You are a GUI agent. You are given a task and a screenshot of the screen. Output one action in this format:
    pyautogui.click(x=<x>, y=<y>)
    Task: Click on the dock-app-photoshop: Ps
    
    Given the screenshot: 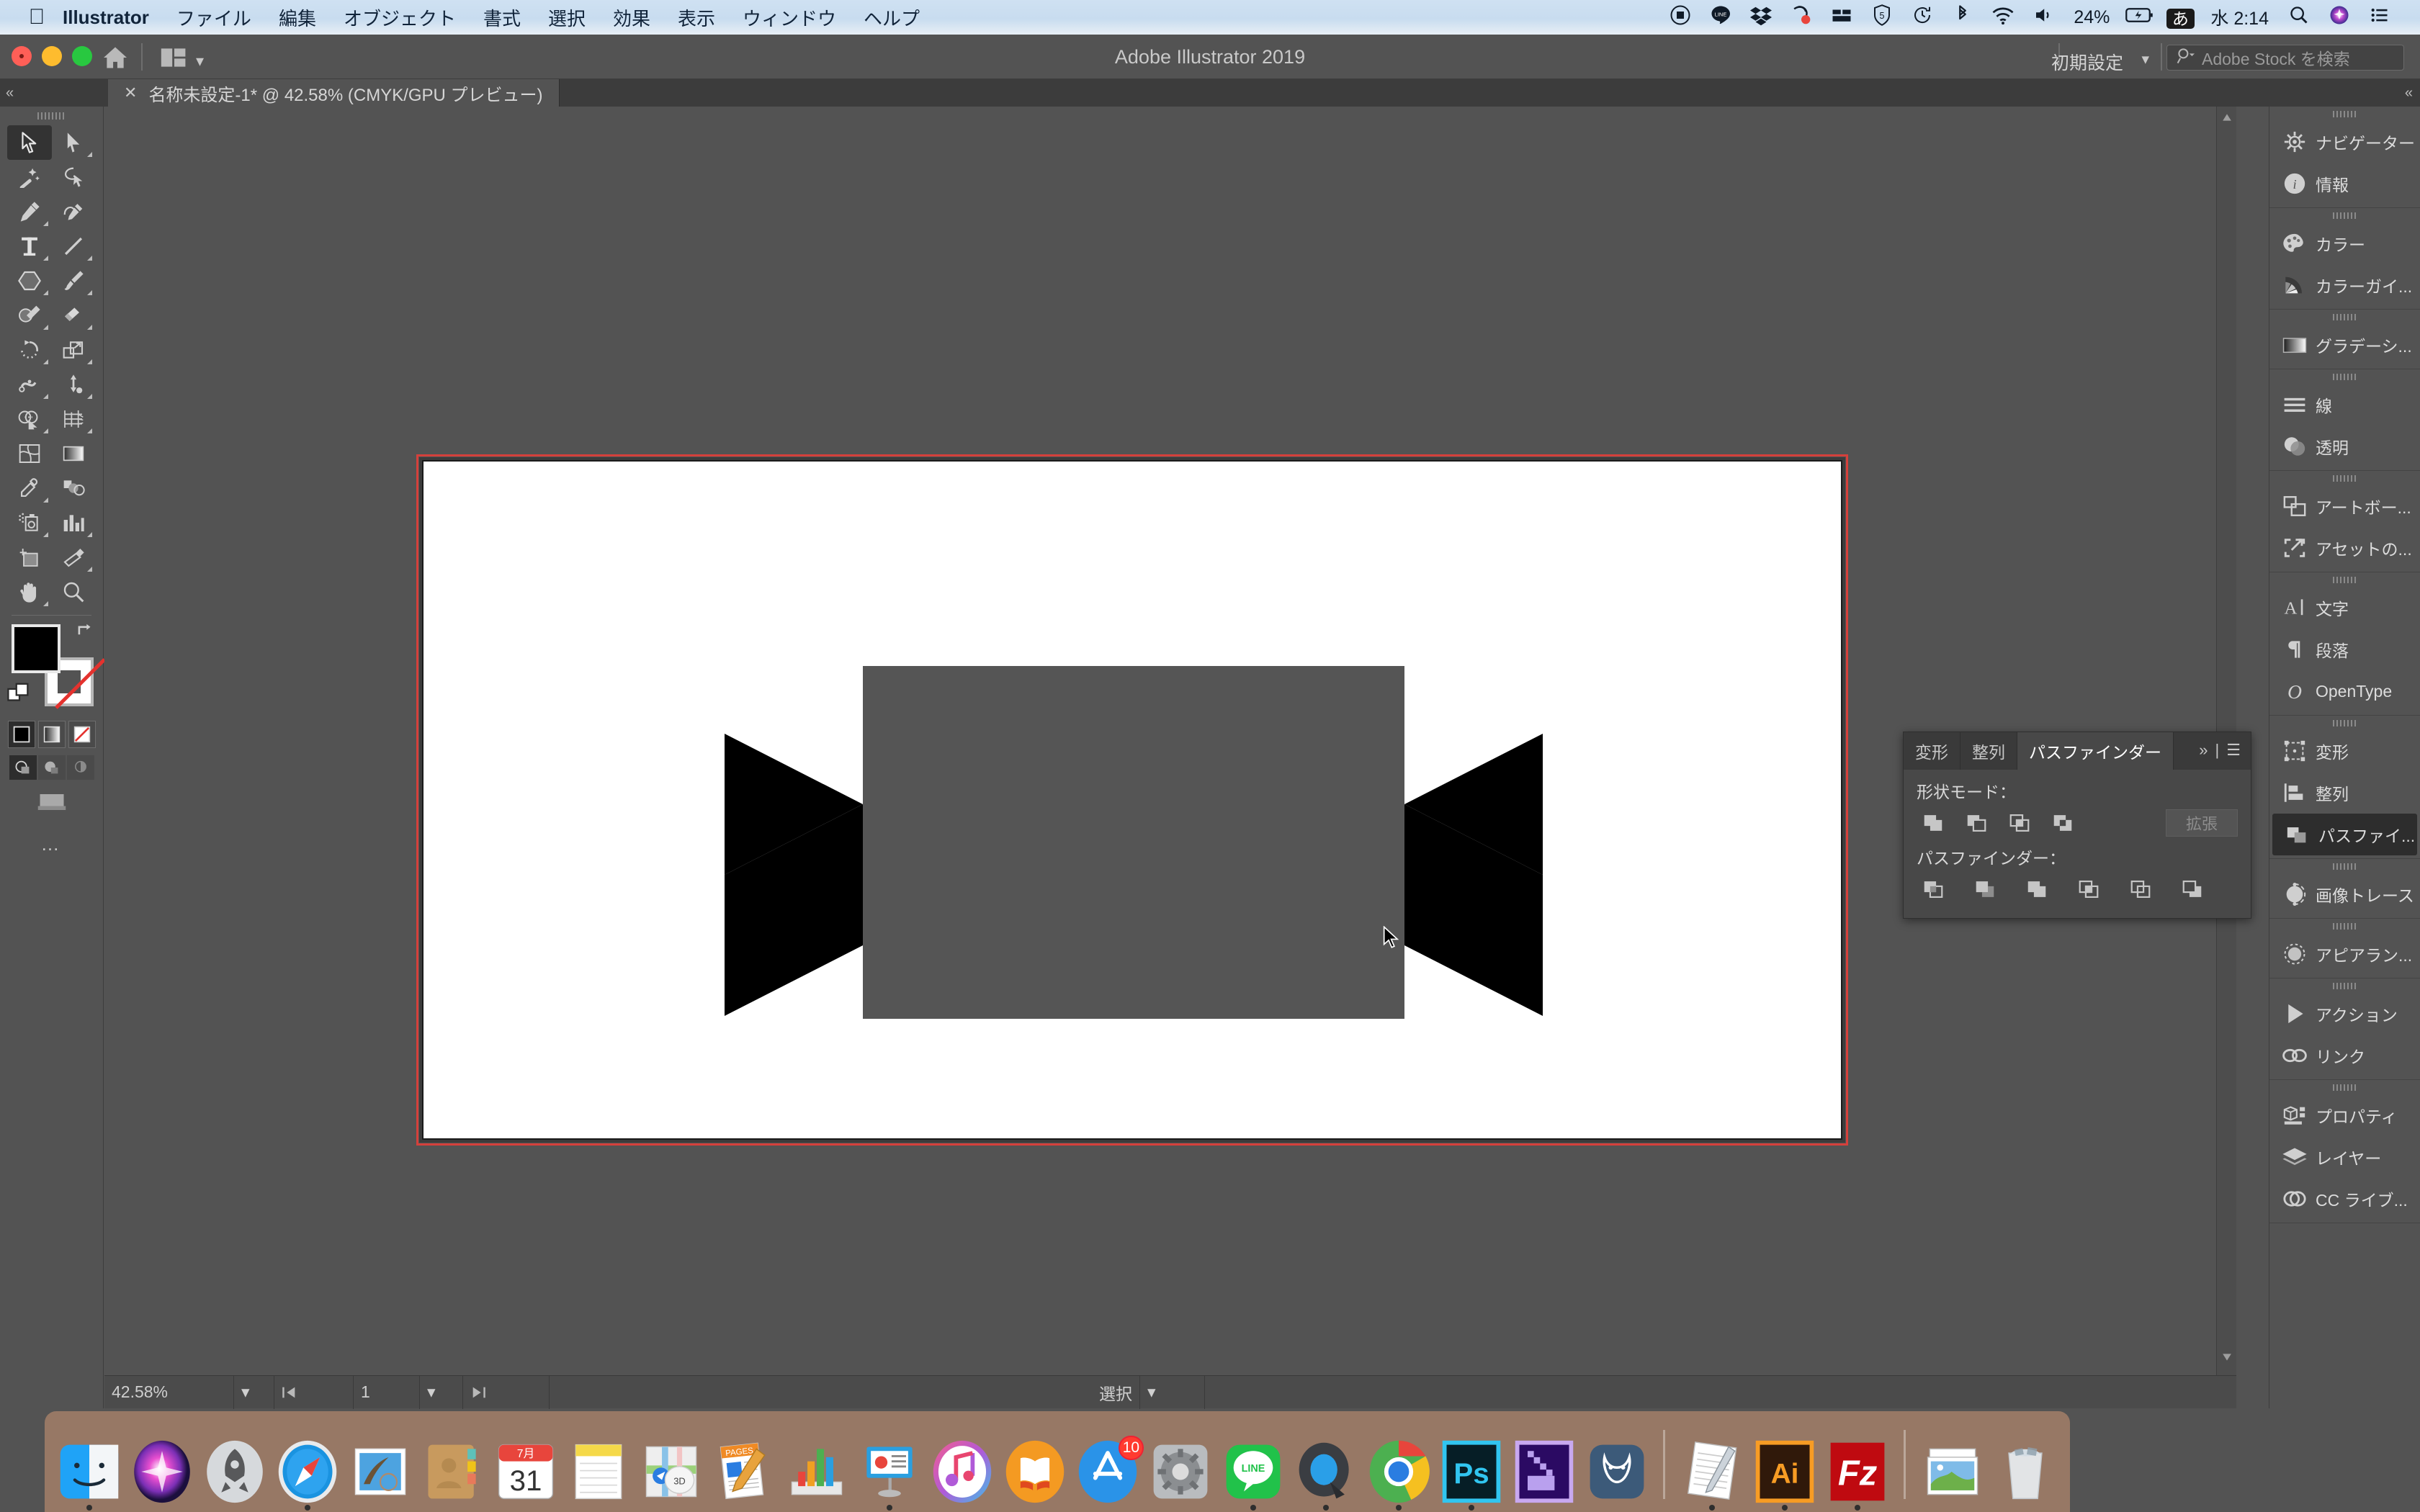 What is the action you would take?
    pyautogui.click(x=1471, y=1468)
    